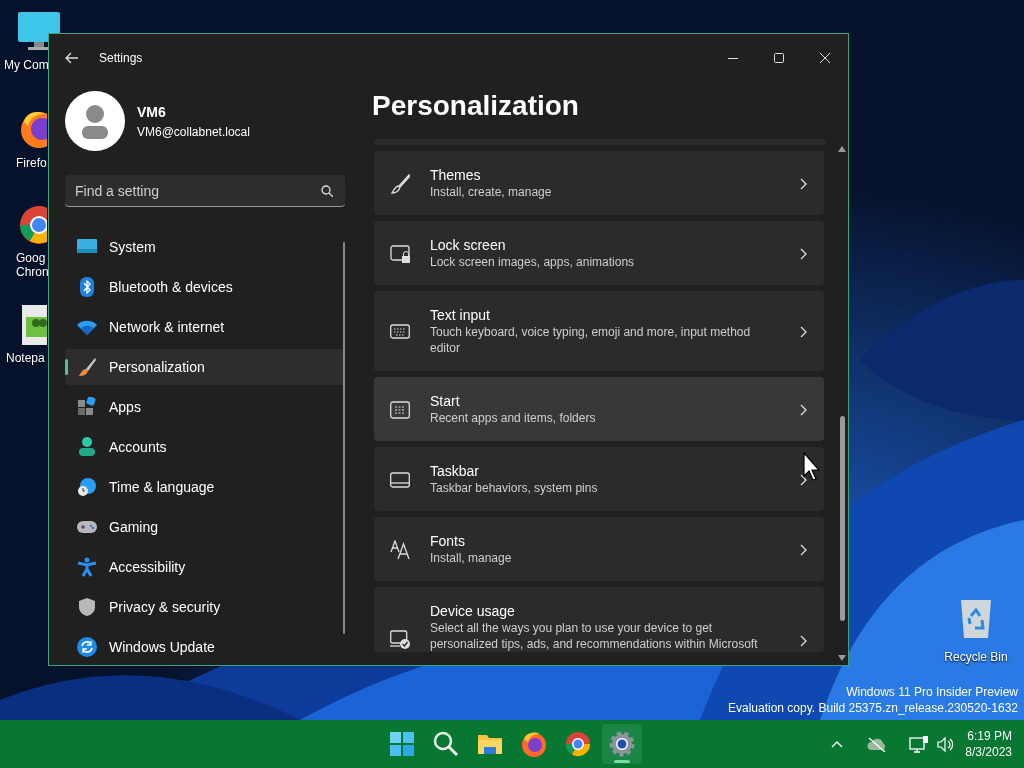 This screenshot has width=1024, height=768. Describe the element at coordinates (468, 245) in the screenshot. I see `card-title: Lock screen` at that location.